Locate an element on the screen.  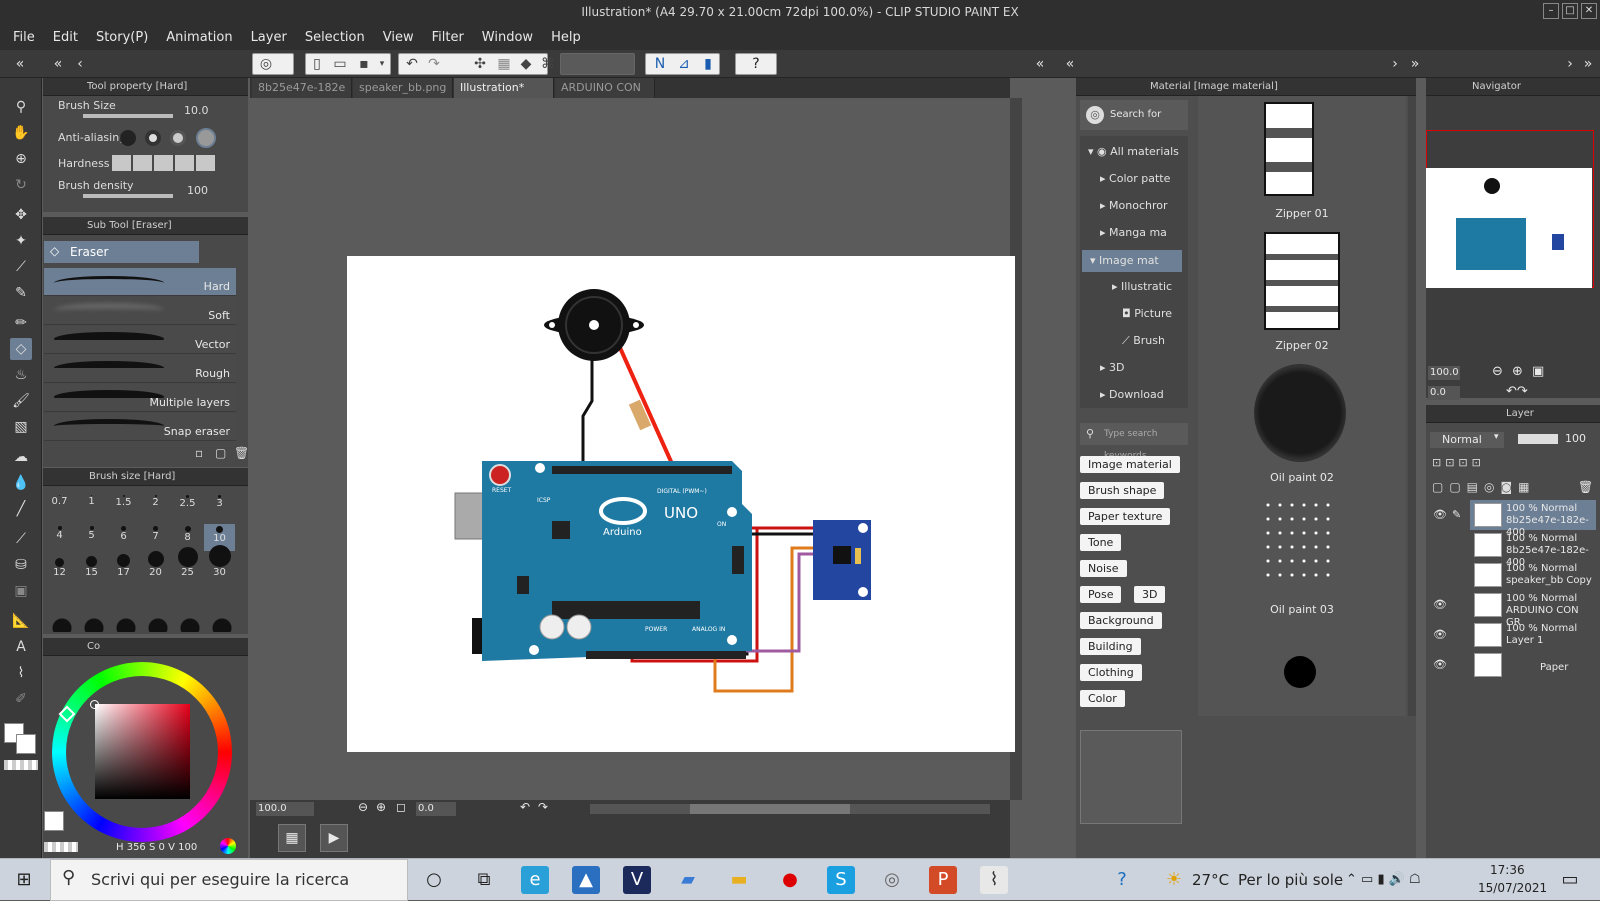
size-preset: 20 is located at coordinates (155, 573).